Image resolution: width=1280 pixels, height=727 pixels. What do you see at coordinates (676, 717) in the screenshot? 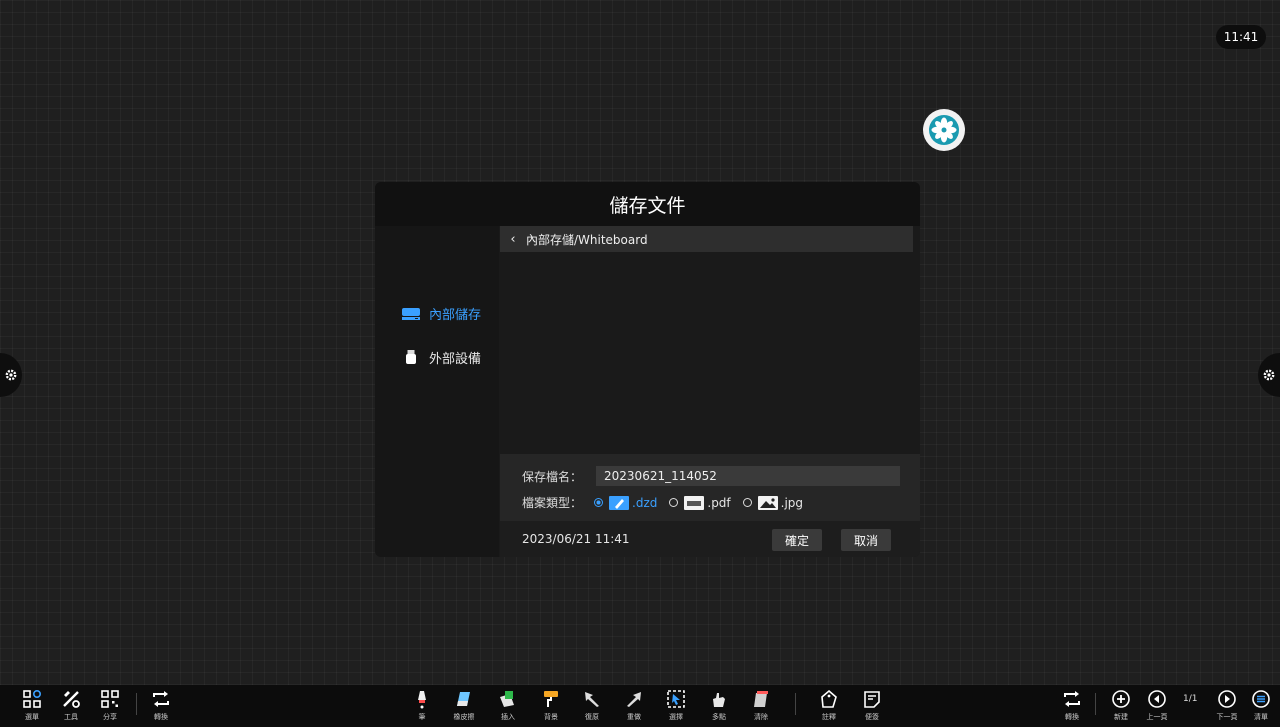
I see `toolbar-label: 選擇` at bounding box center [676, 717].